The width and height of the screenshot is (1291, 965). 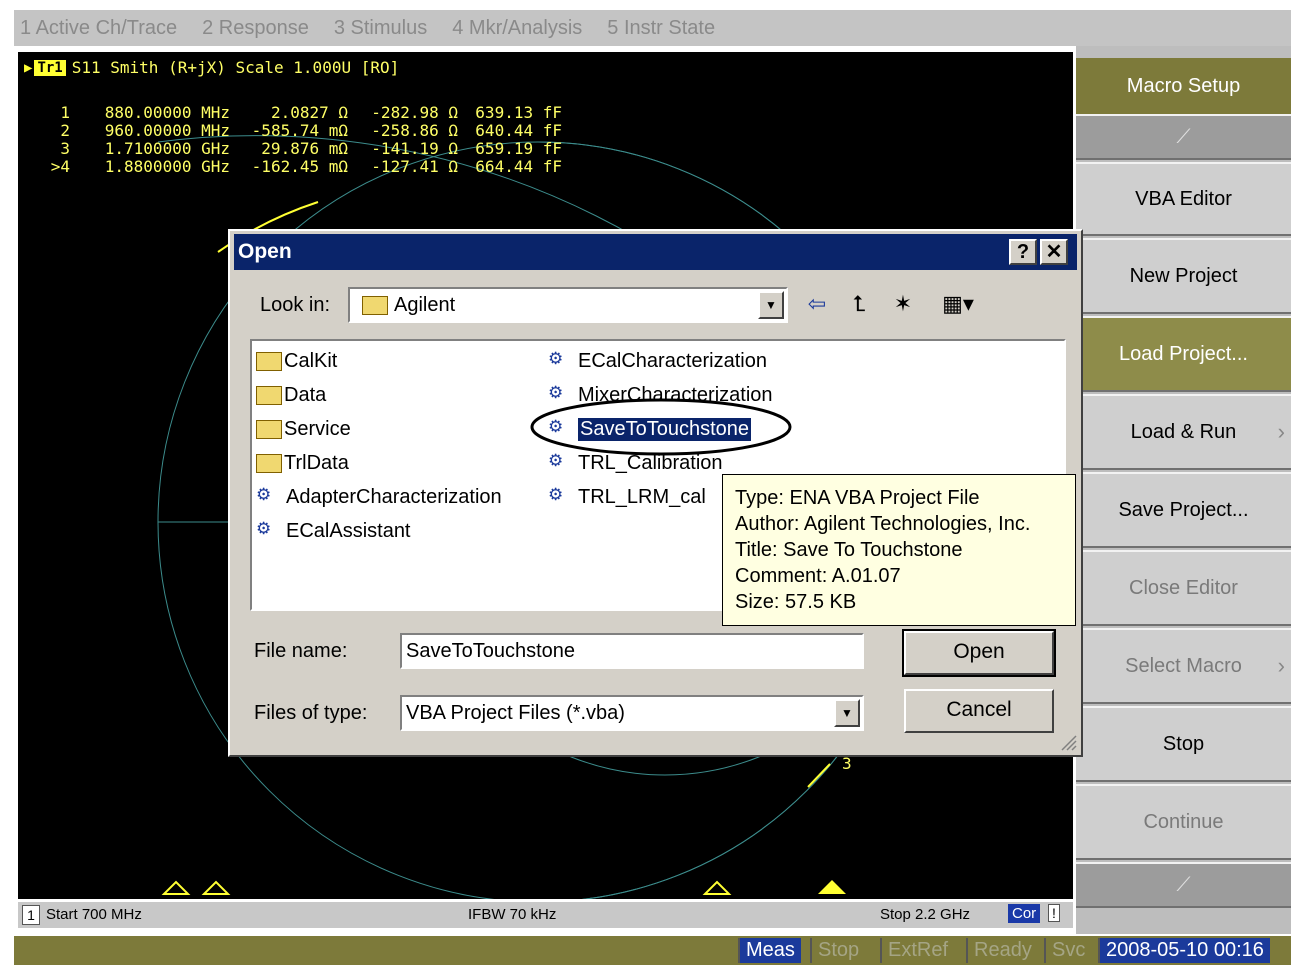 What do you see at coordinates (255, 28) in the screenshot?
I see `menu-response: 2 Response` at bounding box center [255, 28].